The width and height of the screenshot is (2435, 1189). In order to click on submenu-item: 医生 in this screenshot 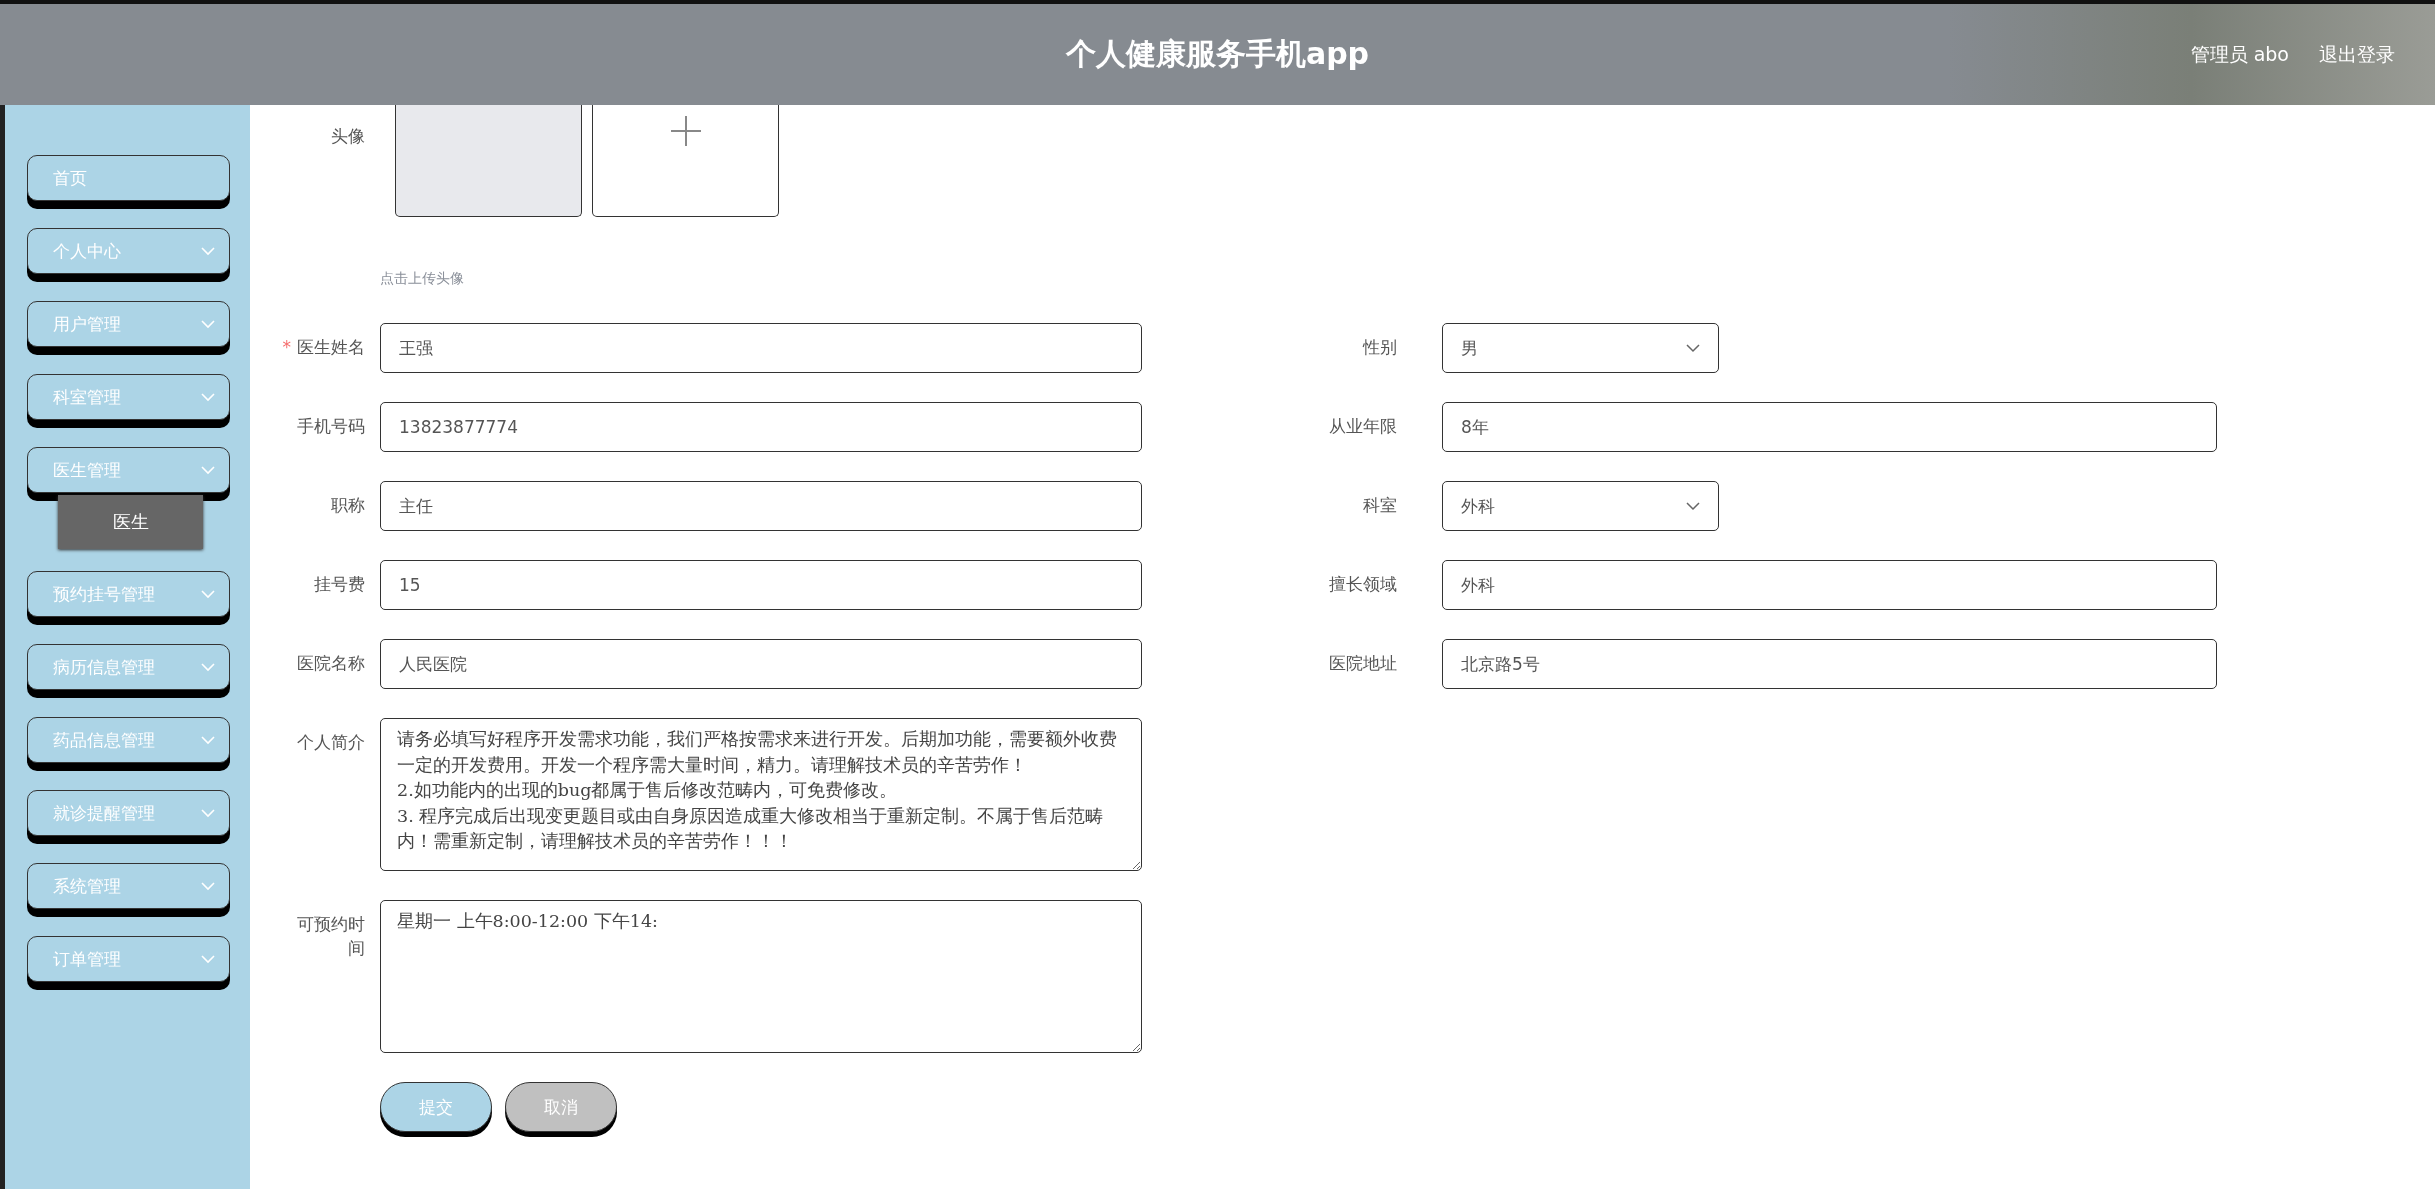, I will do `click(130, 522)`.